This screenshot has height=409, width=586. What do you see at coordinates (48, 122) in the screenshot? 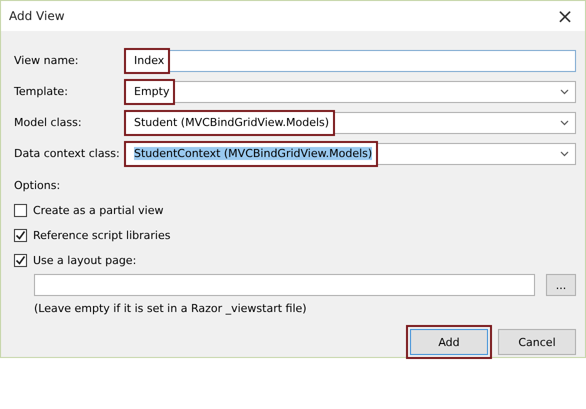
I see `field-label: Model class:` at bounding box center [48, 122].